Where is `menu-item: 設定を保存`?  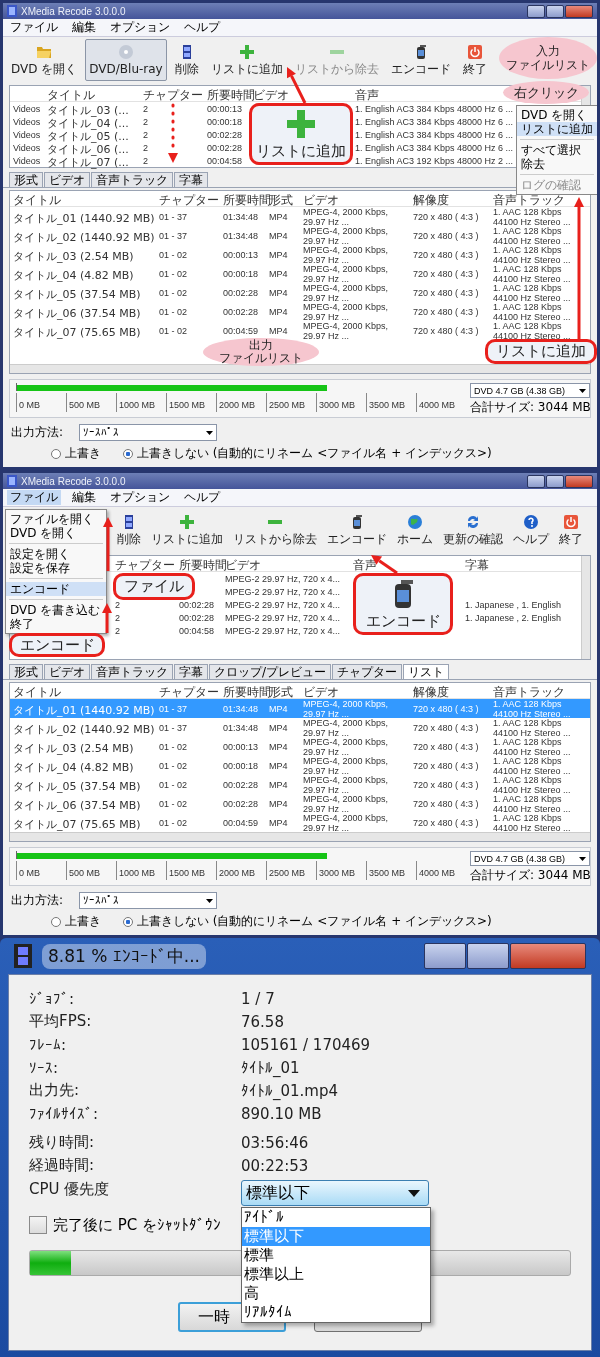 menu-item: 設定を保存 is located at coordinates (56, 568).